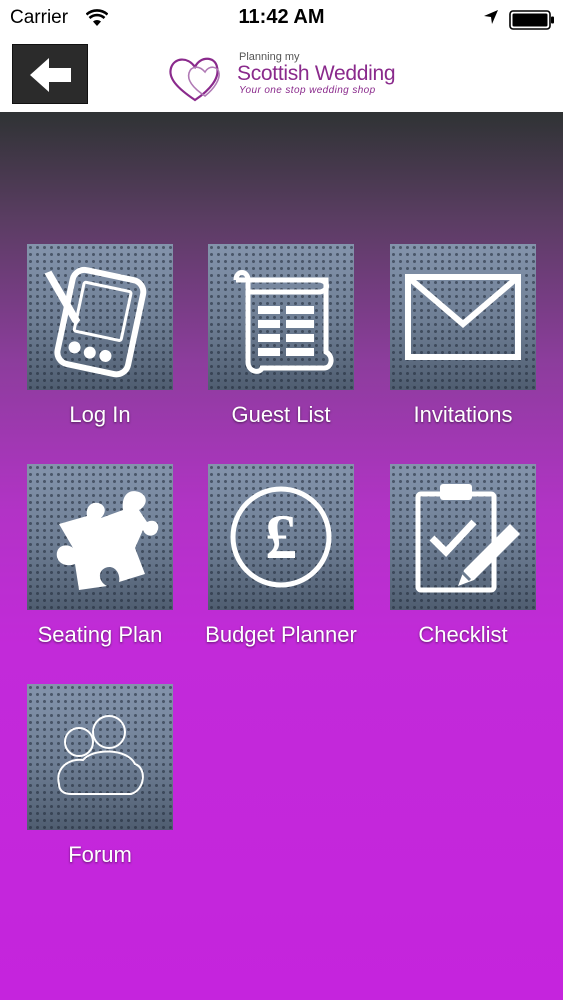  I want to click on puzzle-piece-icon, so click(107, 540).